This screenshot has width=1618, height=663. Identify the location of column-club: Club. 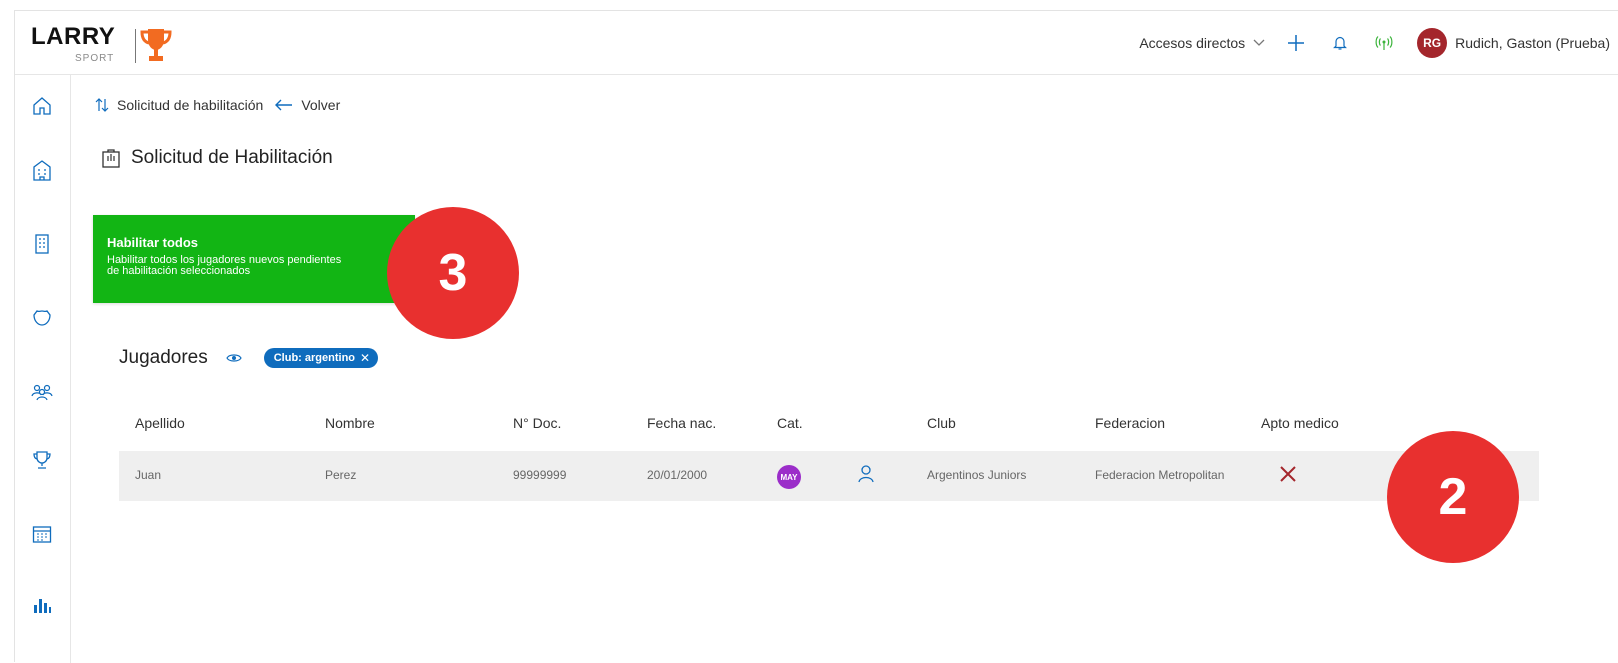
(941, 423).